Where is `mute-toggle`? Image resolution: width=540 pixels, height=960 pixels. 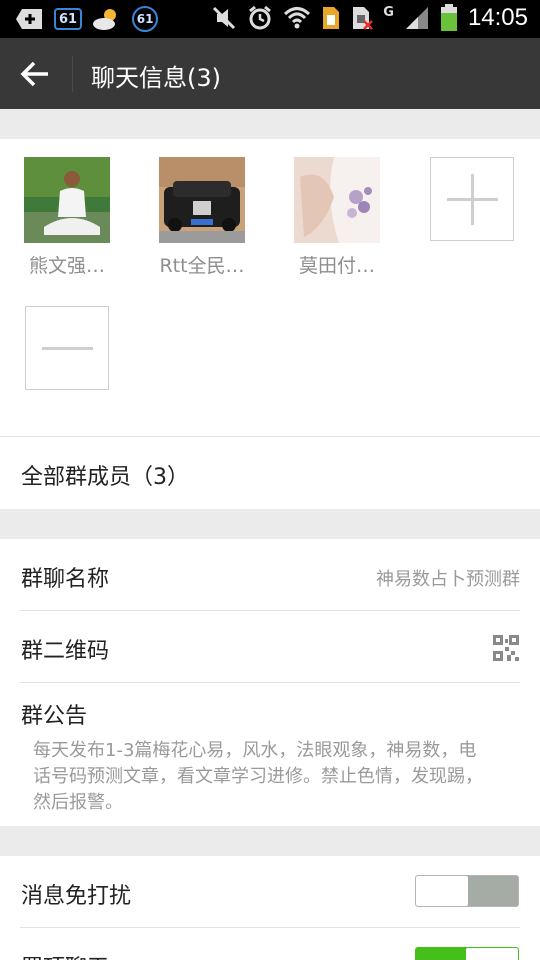 mute-toggle is located at coordinates (467, 891).